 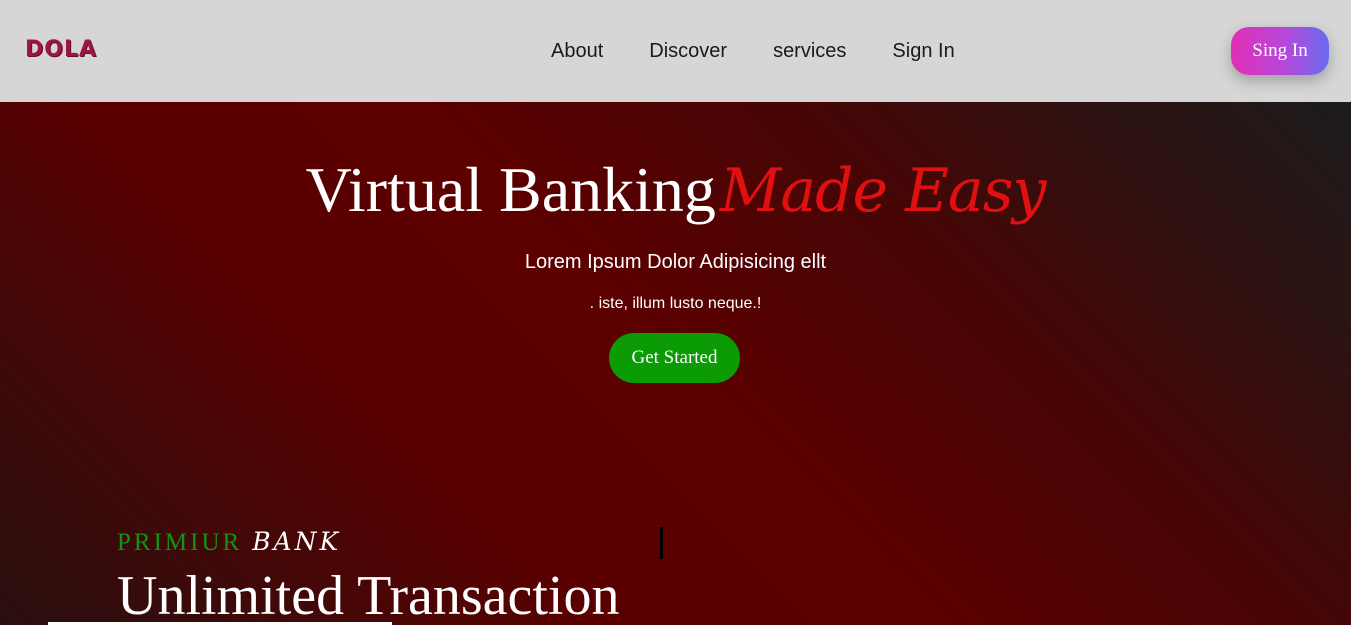 What do you see at coordinates (510, 189) in the screenshot?
I see `hero-title-main: Virtual Banking` at bounding box center [510, 189].